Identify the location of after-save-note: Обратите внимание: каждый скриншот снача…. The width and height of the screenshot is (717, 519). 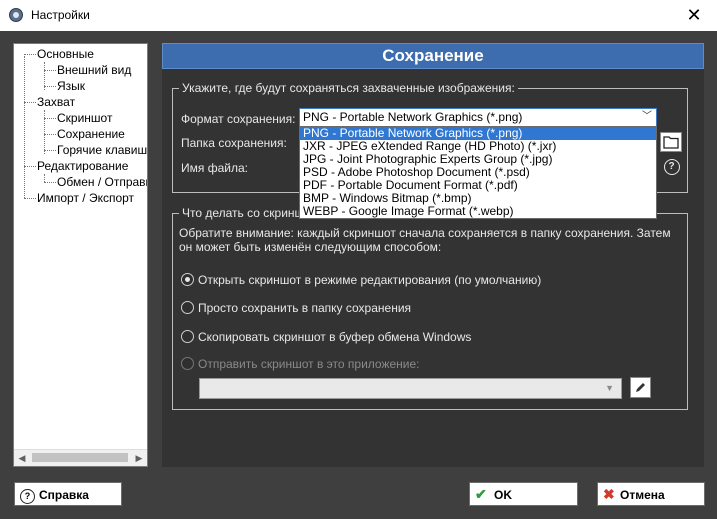
(425, 240).